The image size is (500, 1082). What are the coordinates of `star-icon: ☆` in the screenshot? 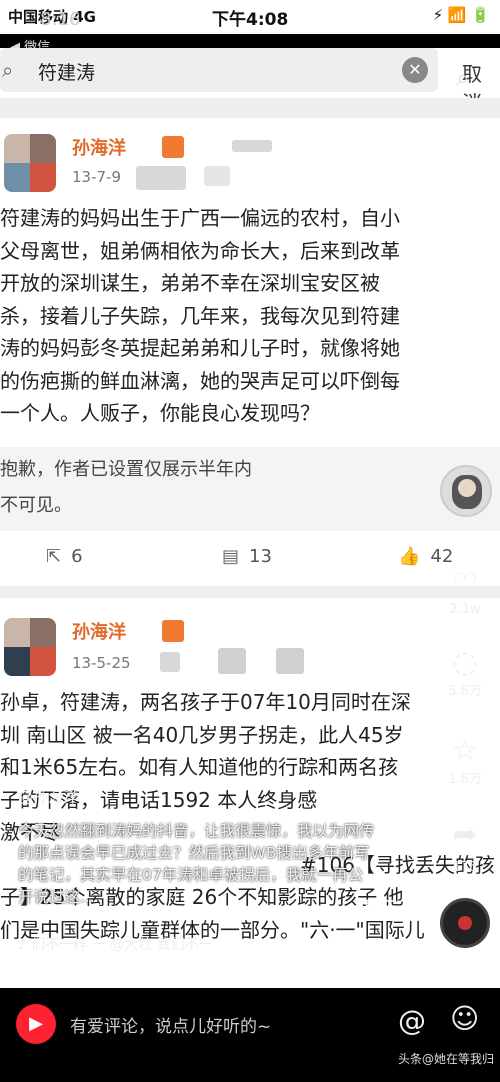 It's located at (465, 750).